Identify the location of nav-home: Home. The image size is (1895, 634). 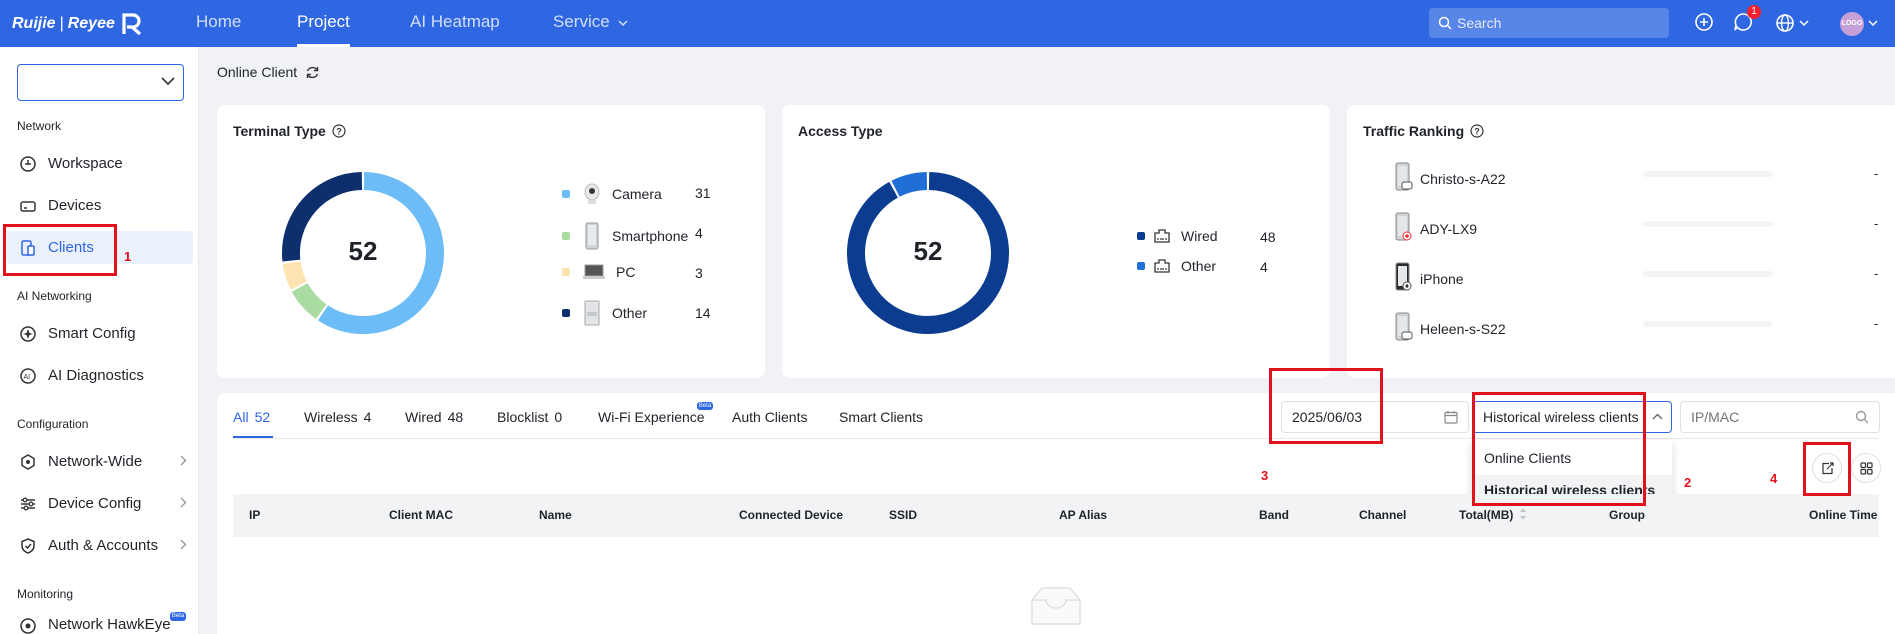
(218, 23).